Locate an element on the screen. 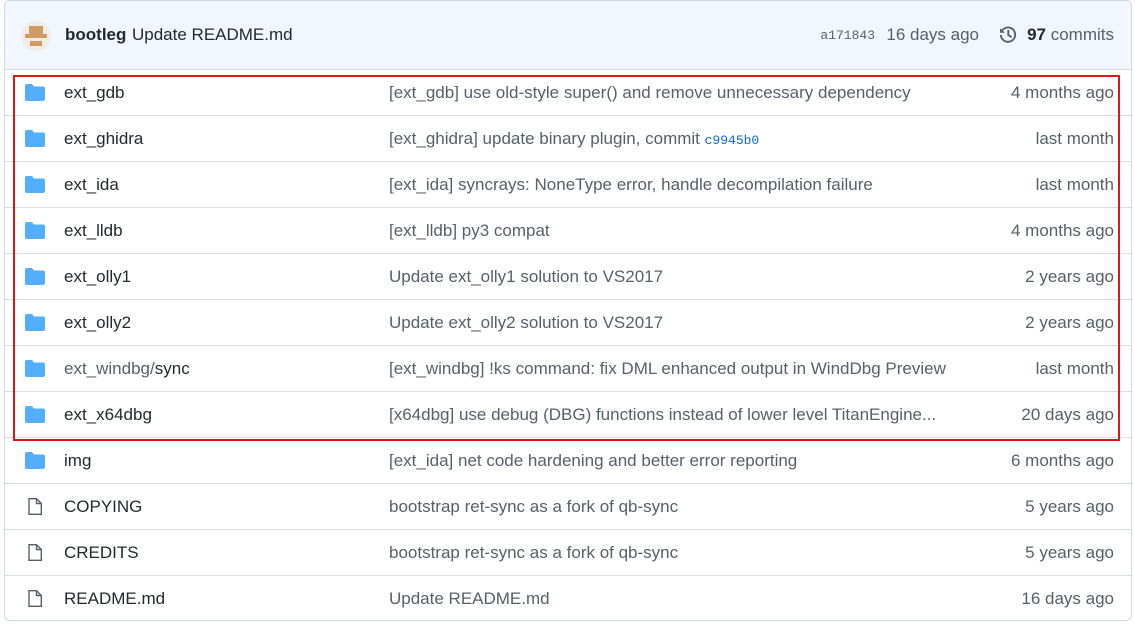 Image resolution: width=1135 pixels, height=632 pixels. commit-sha: a171843 is located at coordinates (847, 35).